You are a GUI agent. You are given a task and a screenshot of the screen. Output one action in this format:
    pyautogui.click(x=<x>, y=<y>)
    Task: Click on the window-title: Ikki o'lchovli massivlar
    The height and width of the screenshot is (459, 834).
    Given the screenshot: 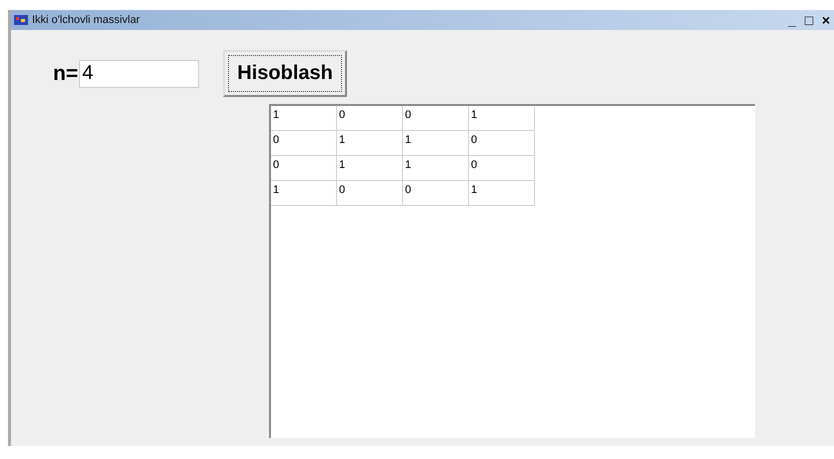 What is the action you would take?
    pyautogui.click(x=86, y=20)
    